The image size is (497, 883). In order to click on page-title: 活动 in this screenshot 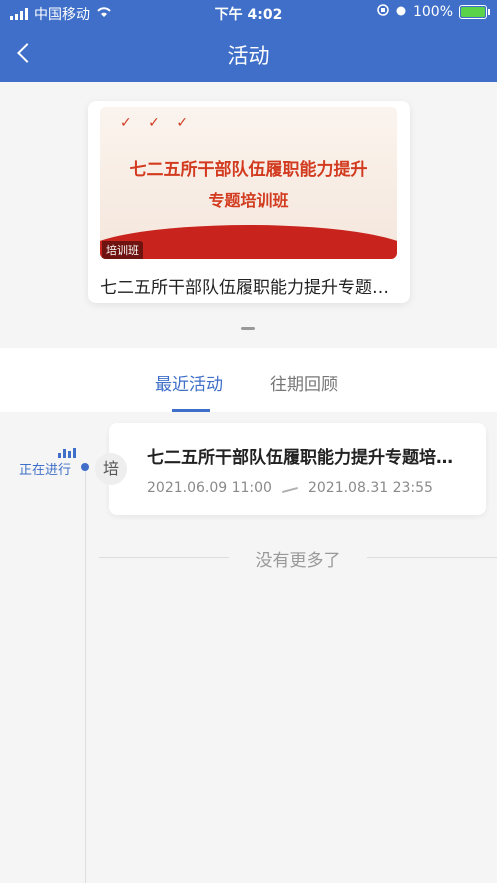, I will do `click(248, 56)`.